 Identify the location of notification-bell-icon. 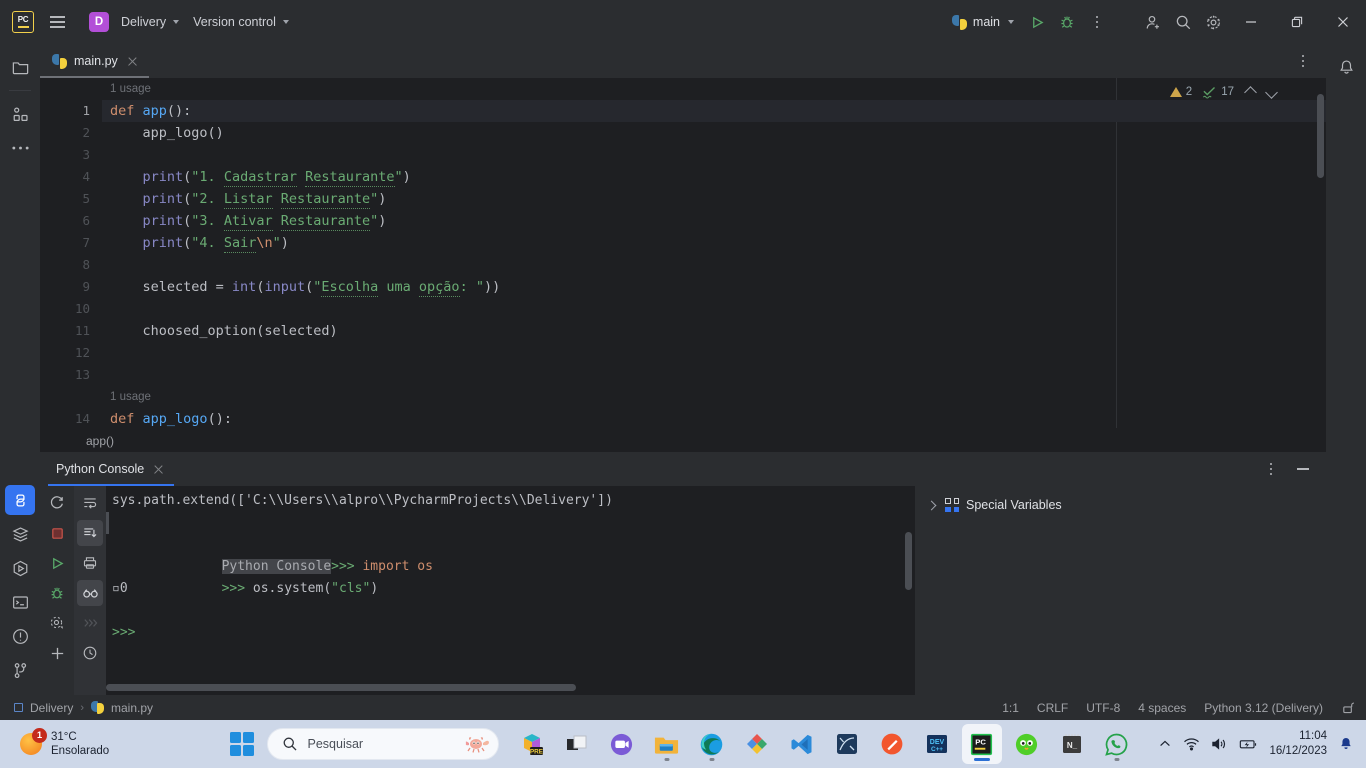
(1346, 744).